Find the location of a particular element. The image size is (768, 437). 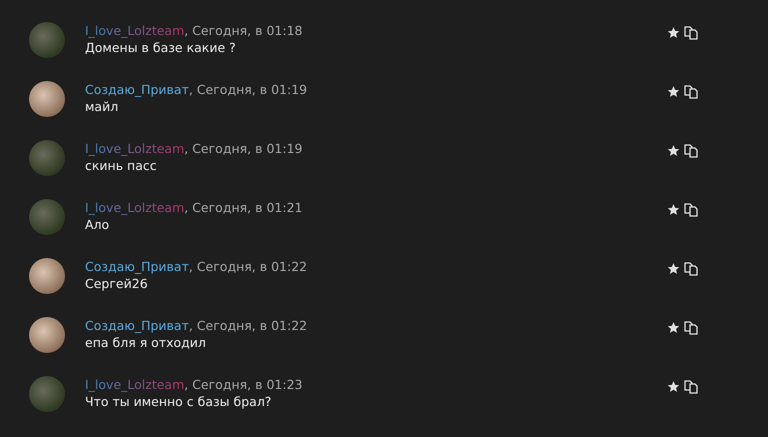

message-text: епа бля я отходил is located at coordinates (146, 343).